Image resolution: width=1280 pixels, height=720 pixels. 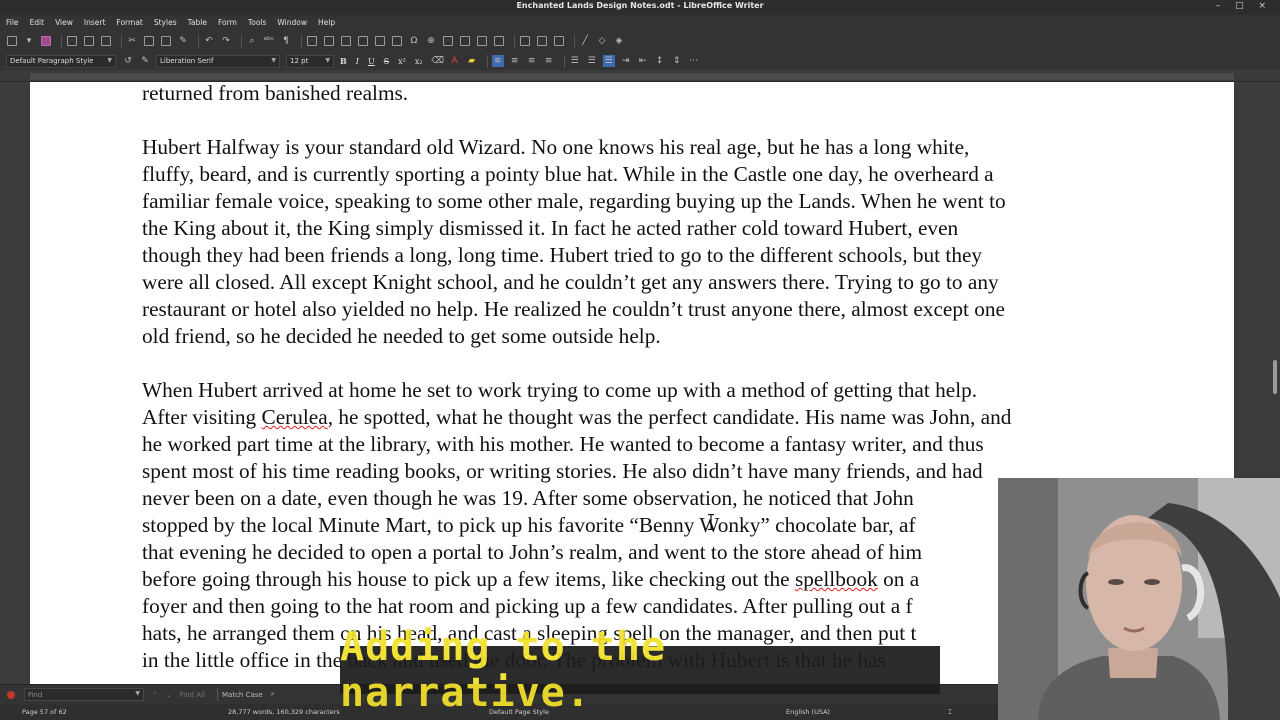 What do you see at coordinates (129, 22) in the screenshot?
I see `menu-format: Format` at bounding box center [129, 22].